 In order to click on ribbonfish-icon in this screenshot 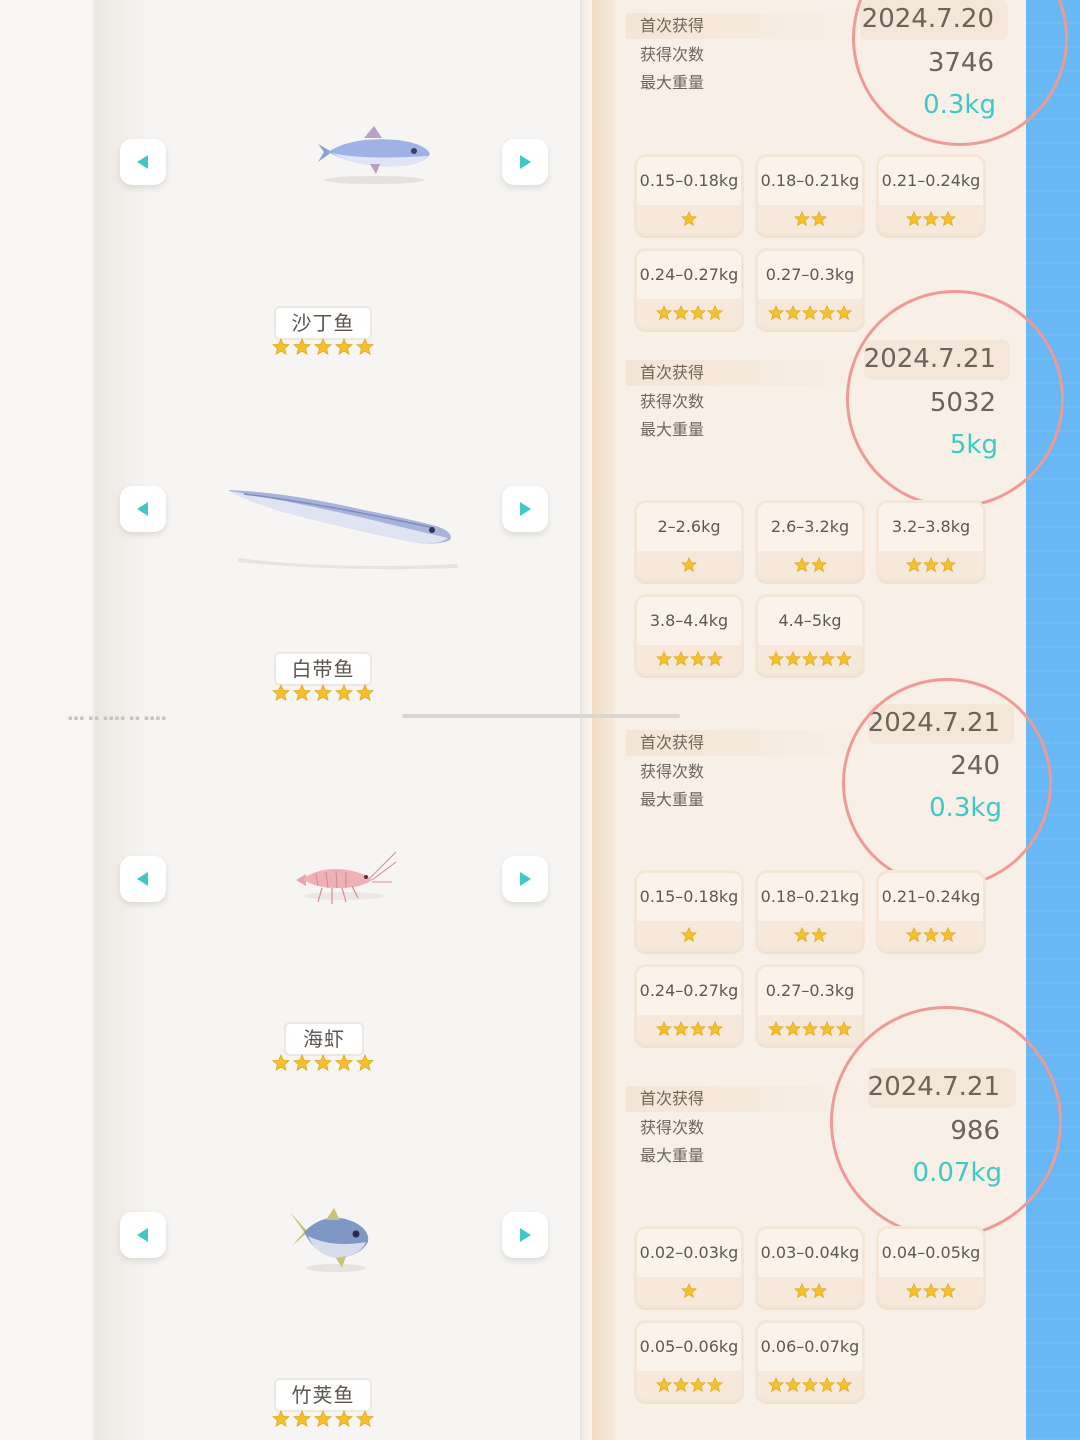, I will do `click(343, 530)`.